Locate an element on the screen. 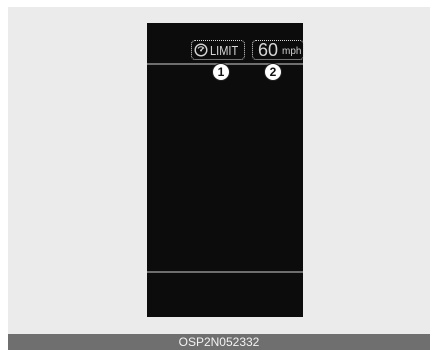 The height and width of the screenshot is (350, 434). set-speed-value: 60 is located at coordinates (268, 50).